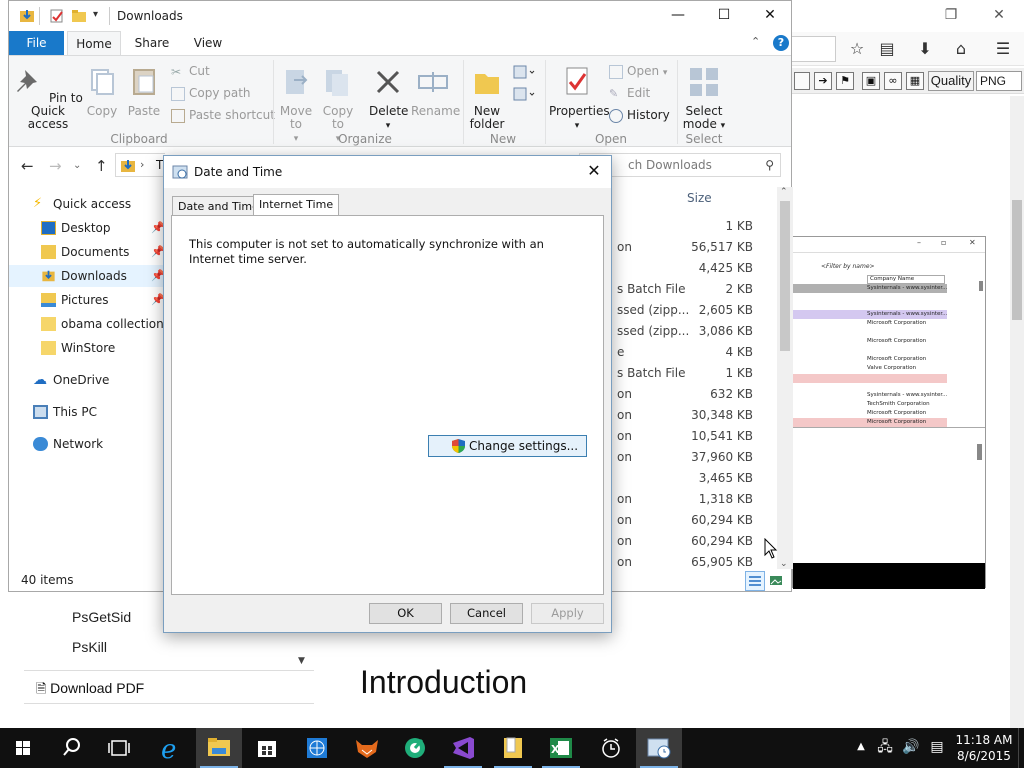 This screenshot has width=1024, height=768. I want to click on large-icons-view-icon, so click(777, 581).